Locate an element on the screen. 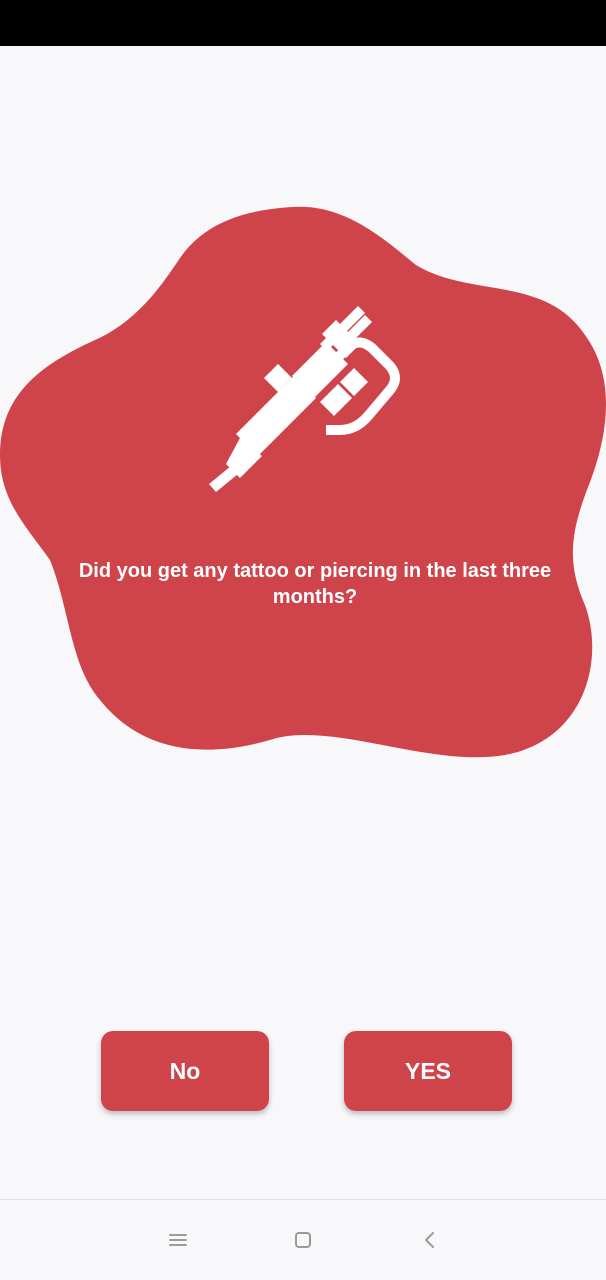 Image resolution: width=606 pixels, height=1280 pixels. menu-icon is located at coordinates (178, 1240).